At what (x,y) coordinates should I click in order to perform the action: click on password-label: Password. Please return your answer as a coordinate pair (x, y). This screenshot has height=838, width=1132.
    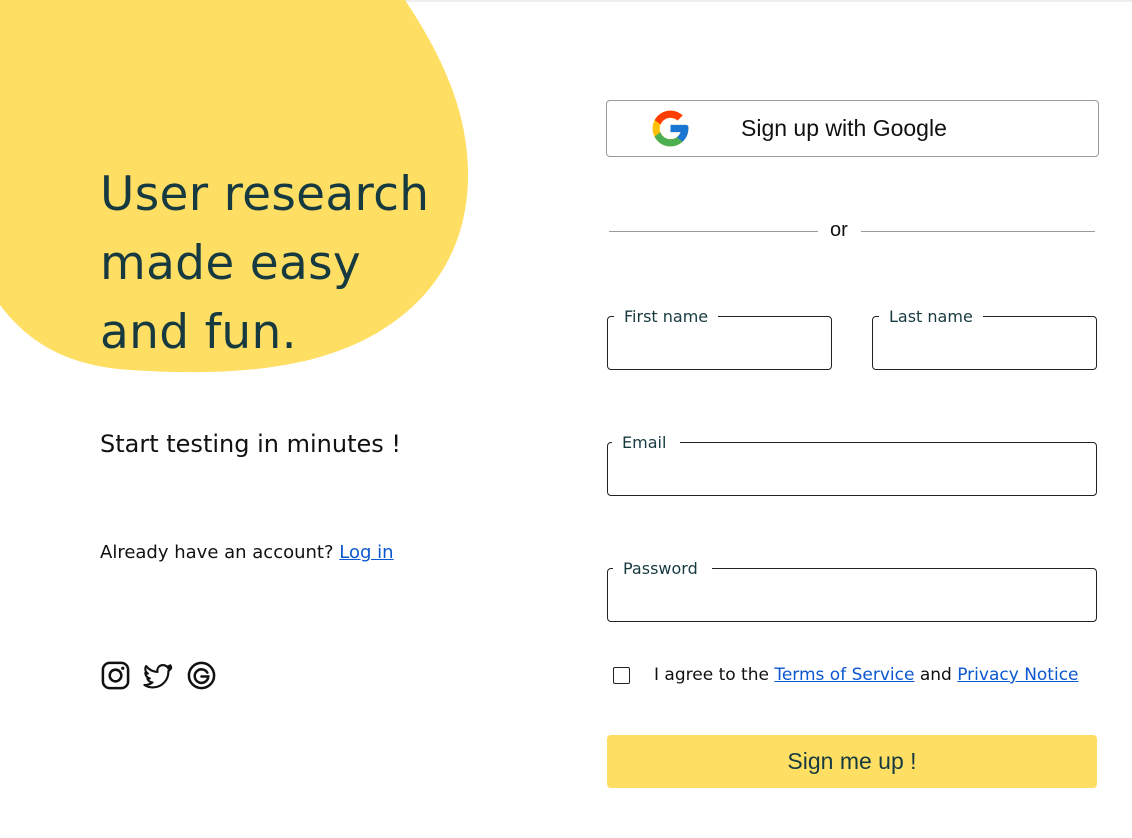
    Looking at the image, I should click on (662, 569).